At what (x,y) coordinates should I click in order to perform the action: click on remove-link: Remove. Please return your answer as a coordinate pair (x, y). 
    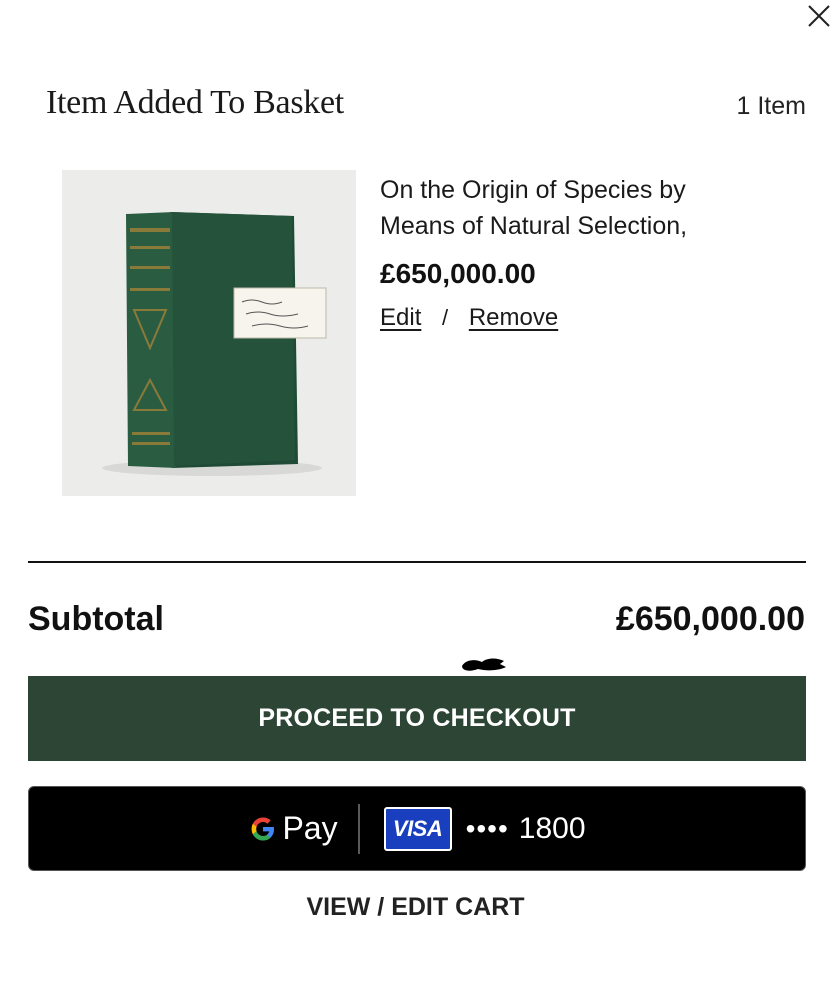
    Looking at the image, I should click on (513, 317).